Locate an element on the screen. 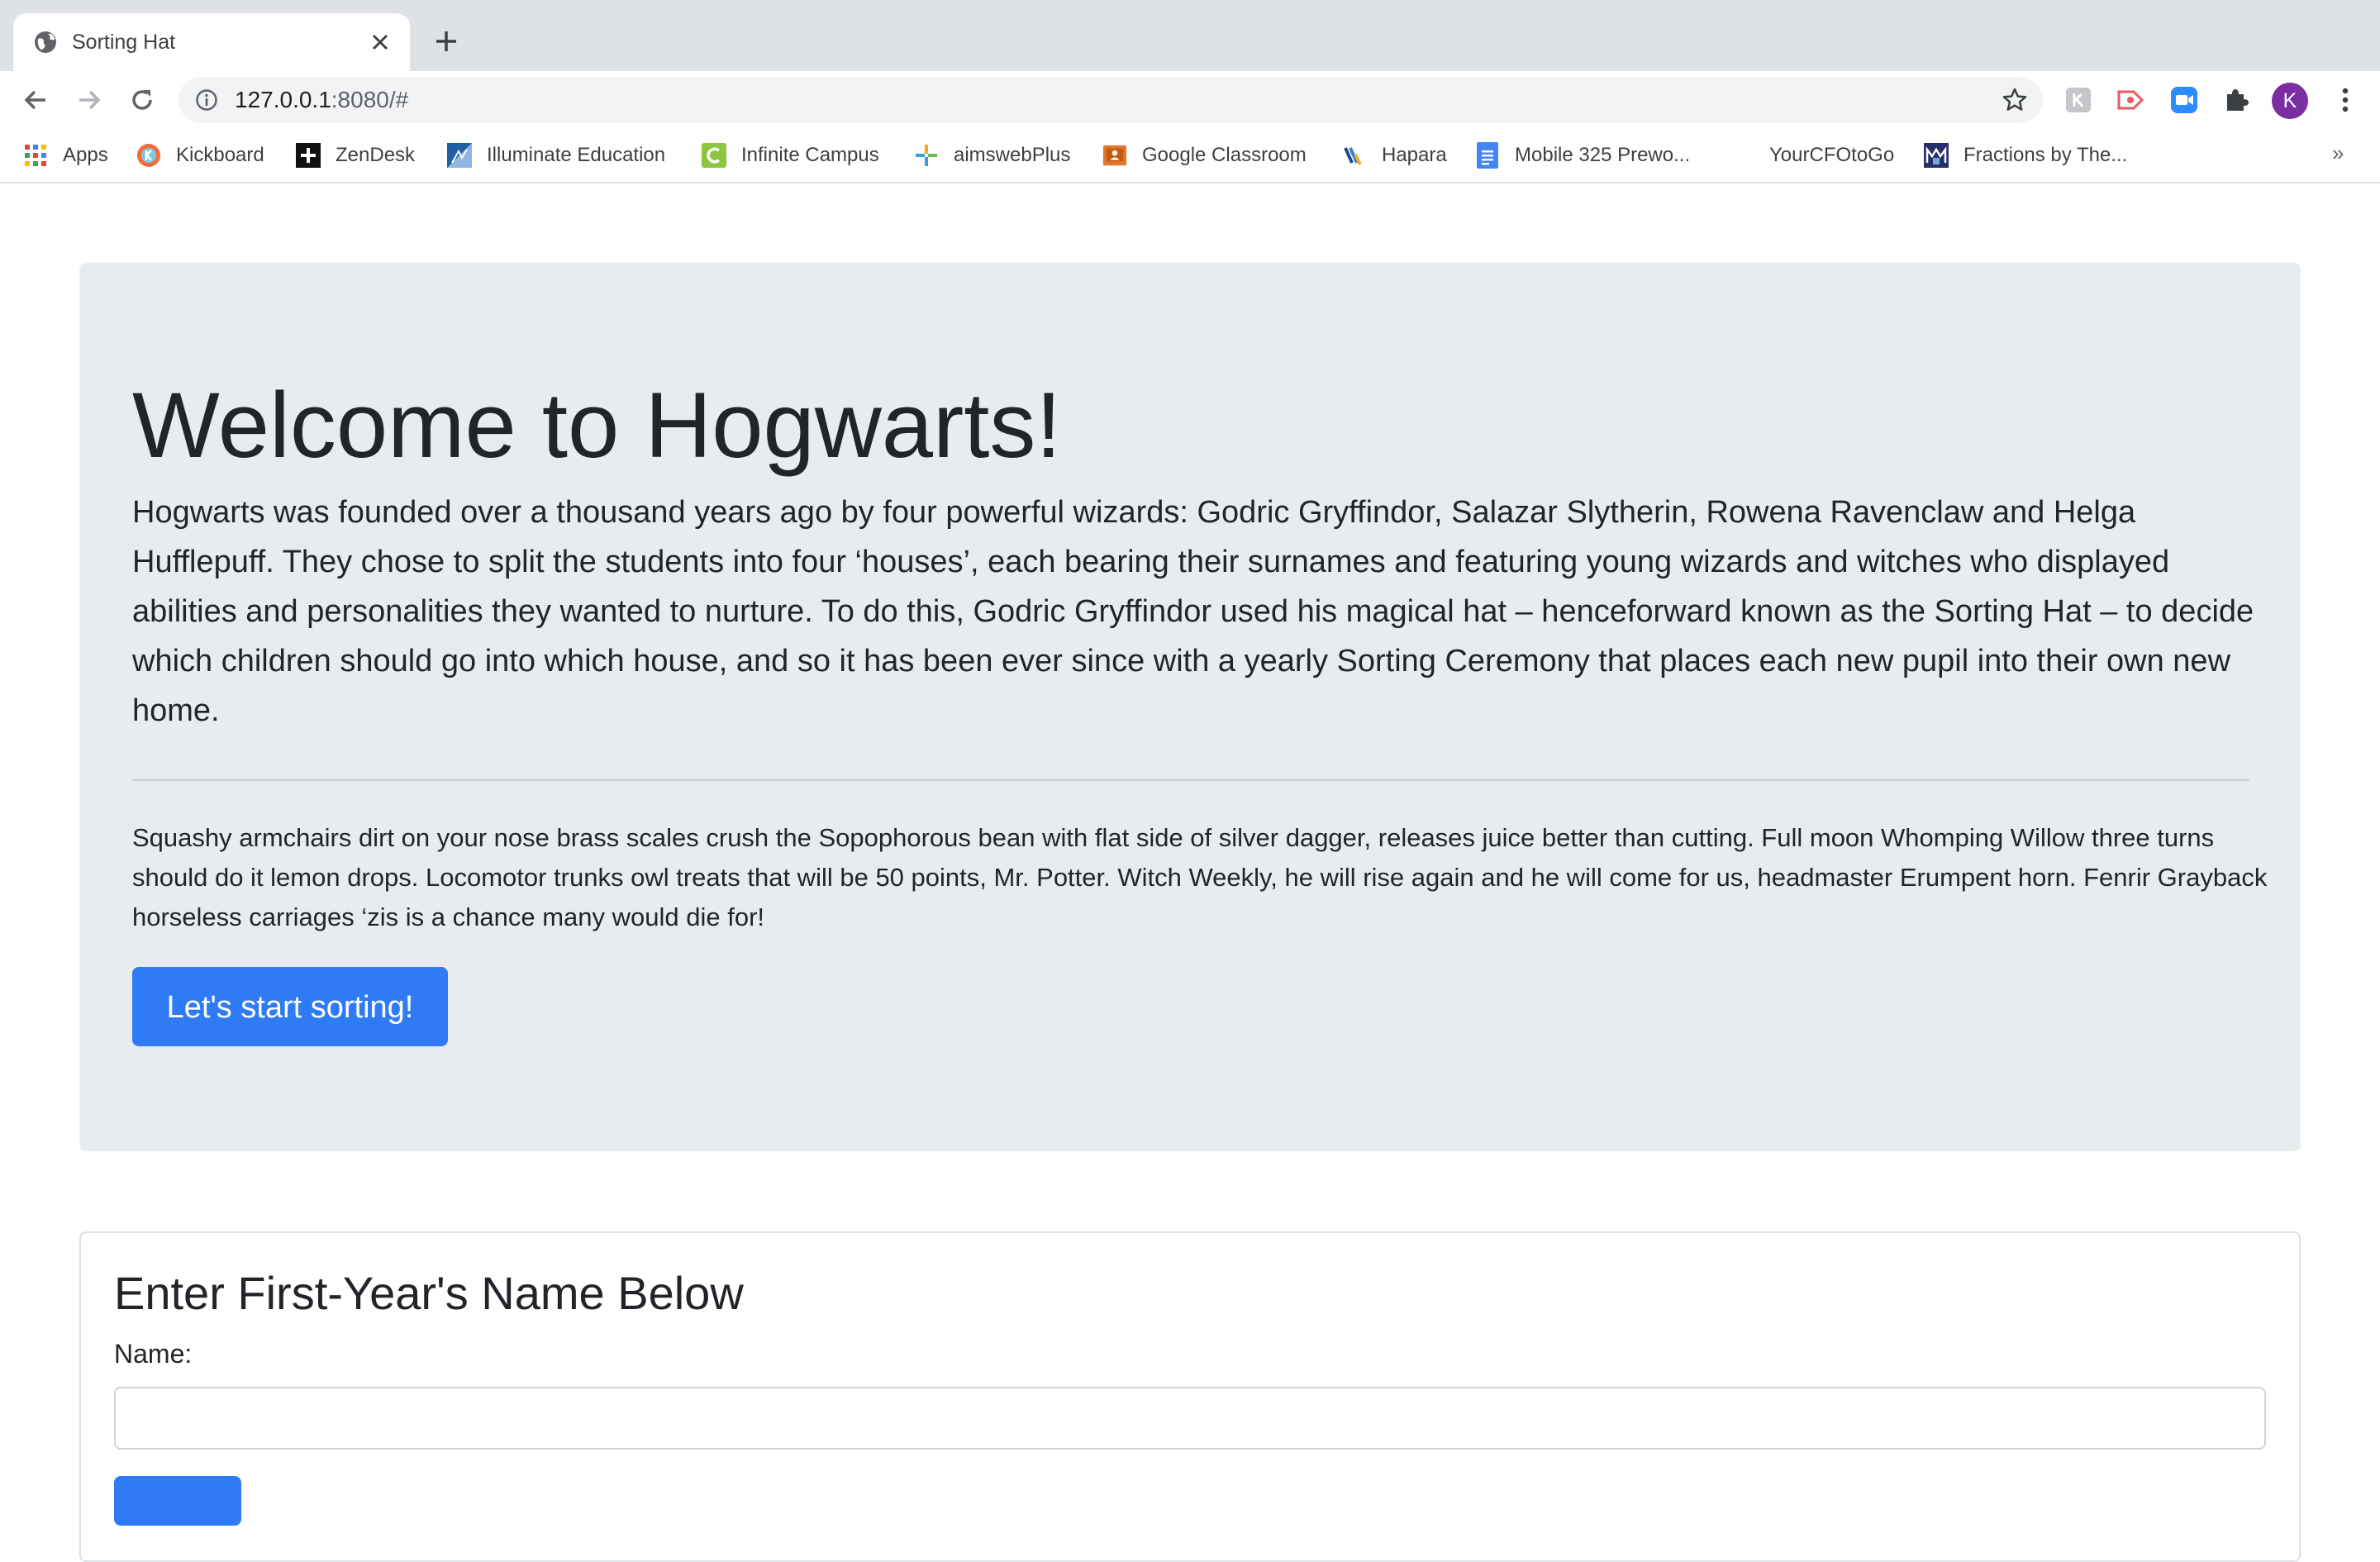  extension-cast-icon is located at coordinates (2130, 100).